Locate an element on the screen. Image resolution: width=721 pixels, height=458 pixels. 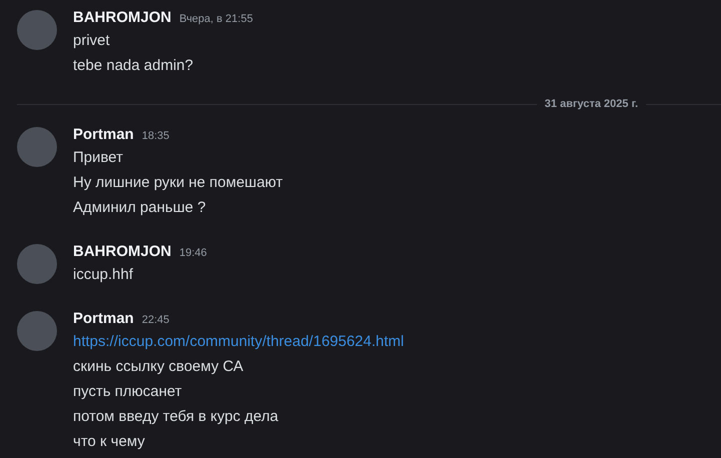
message-text: iccup.hhf is located at coordinates (103, 275).